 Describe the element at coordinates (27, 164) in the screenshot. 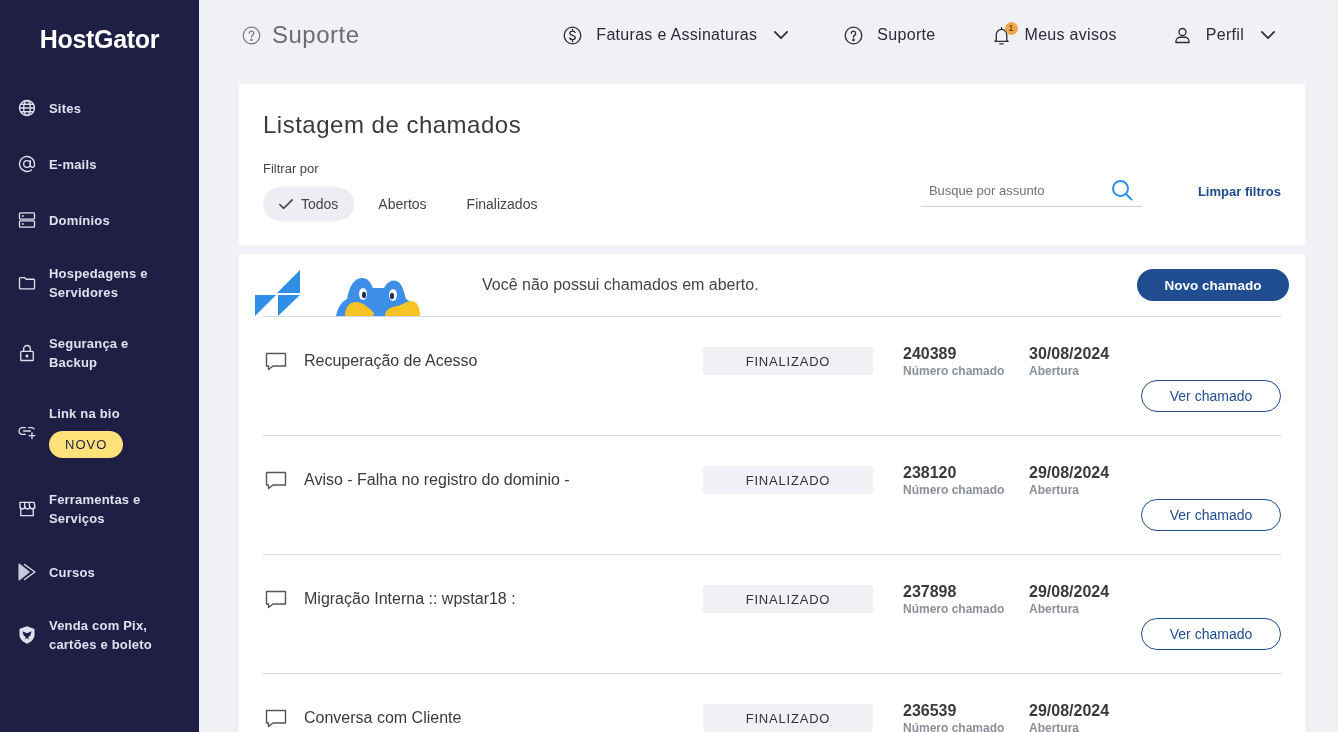

I see `at-sign-icon` at that location.